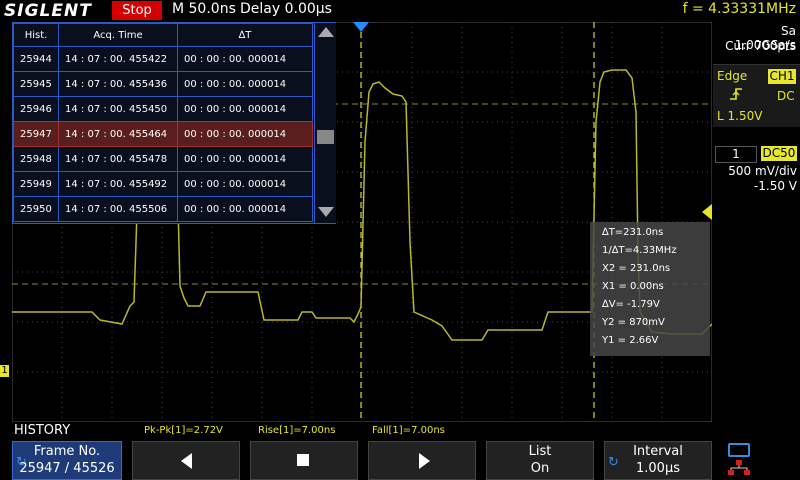 This screenshot has width=800, height=480. I want to click on table-cell: 14 : 07 : 00. 455436, so click(118, 84).